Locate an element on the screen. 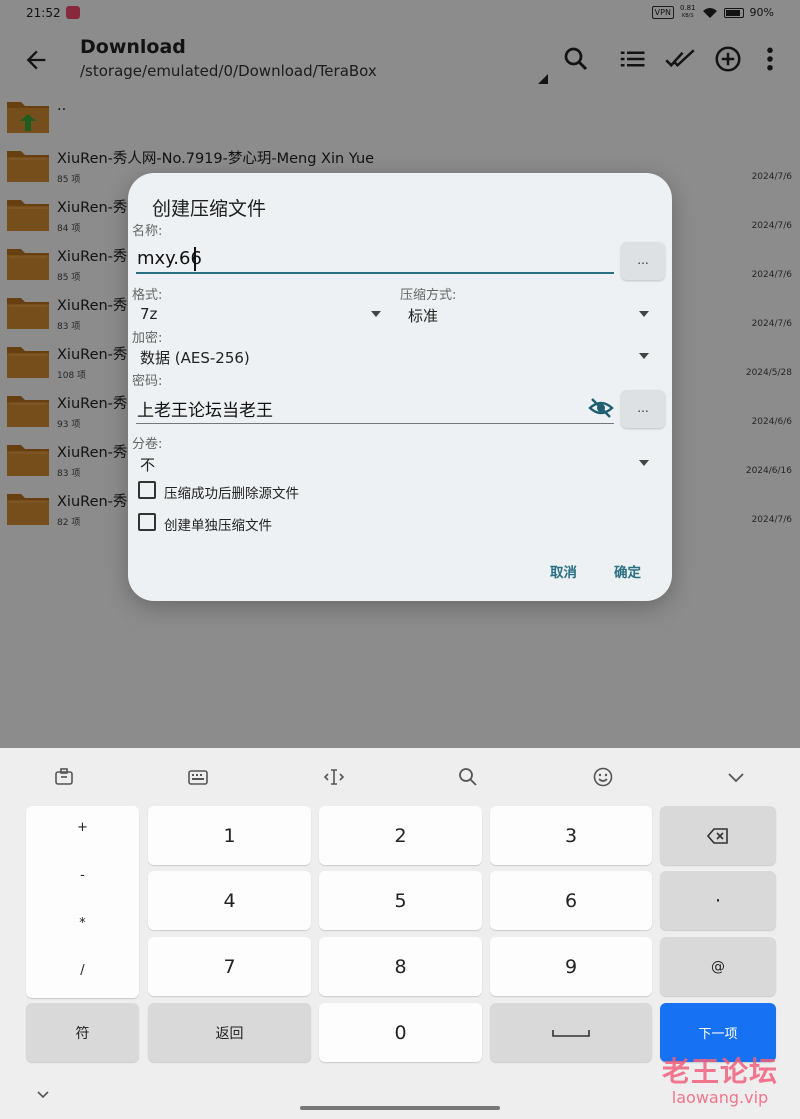  format-value: 7z is located at coordinates (149, 314).